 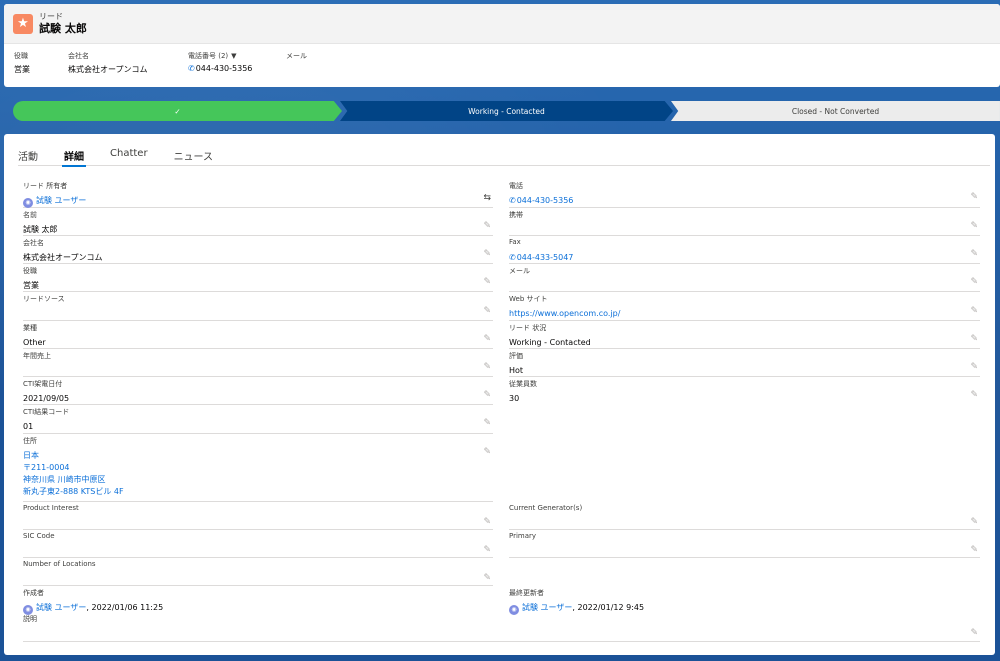 I want to click on address-street: 新丸子東2-888 KTSビル 4F, so click(x=73, y=492).